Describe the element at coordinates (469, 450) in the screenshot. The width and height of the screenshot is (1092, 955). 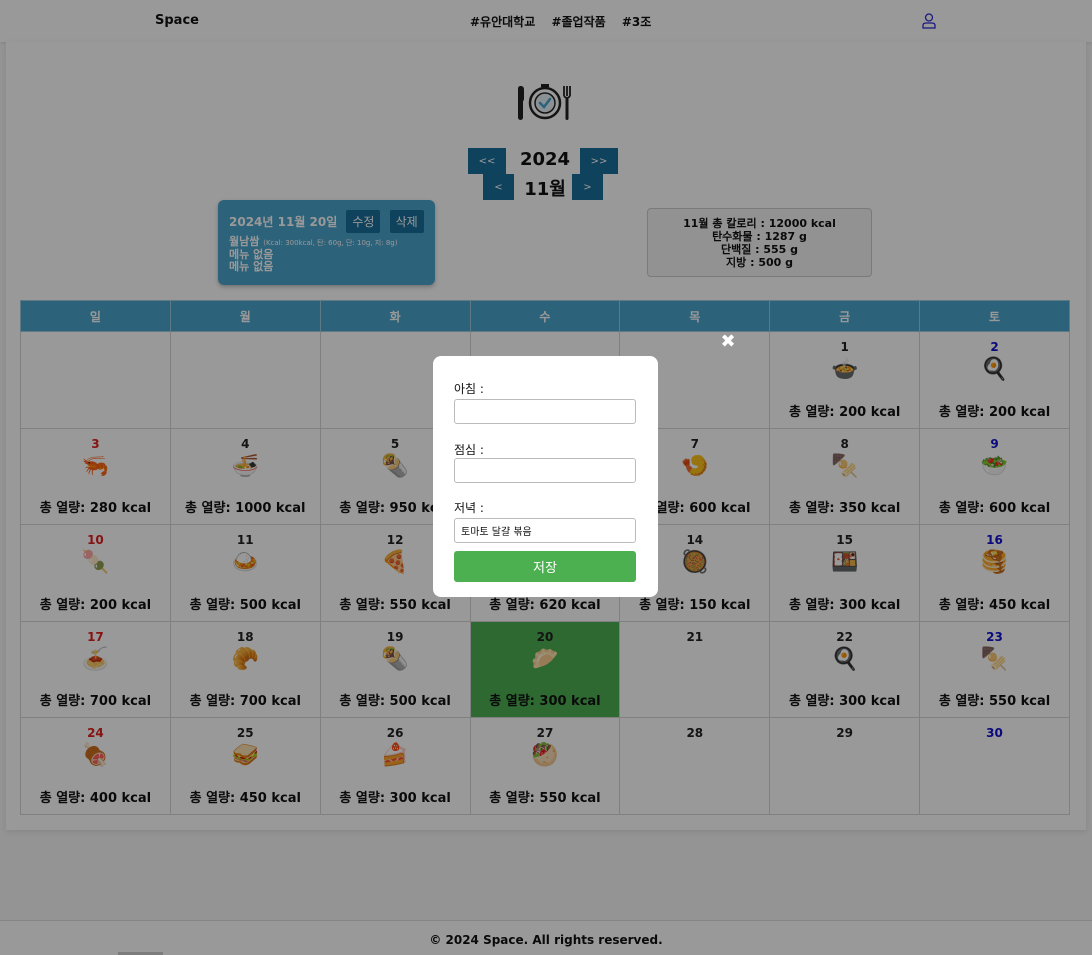
I see `lunch-label: 점심 :` at that location.